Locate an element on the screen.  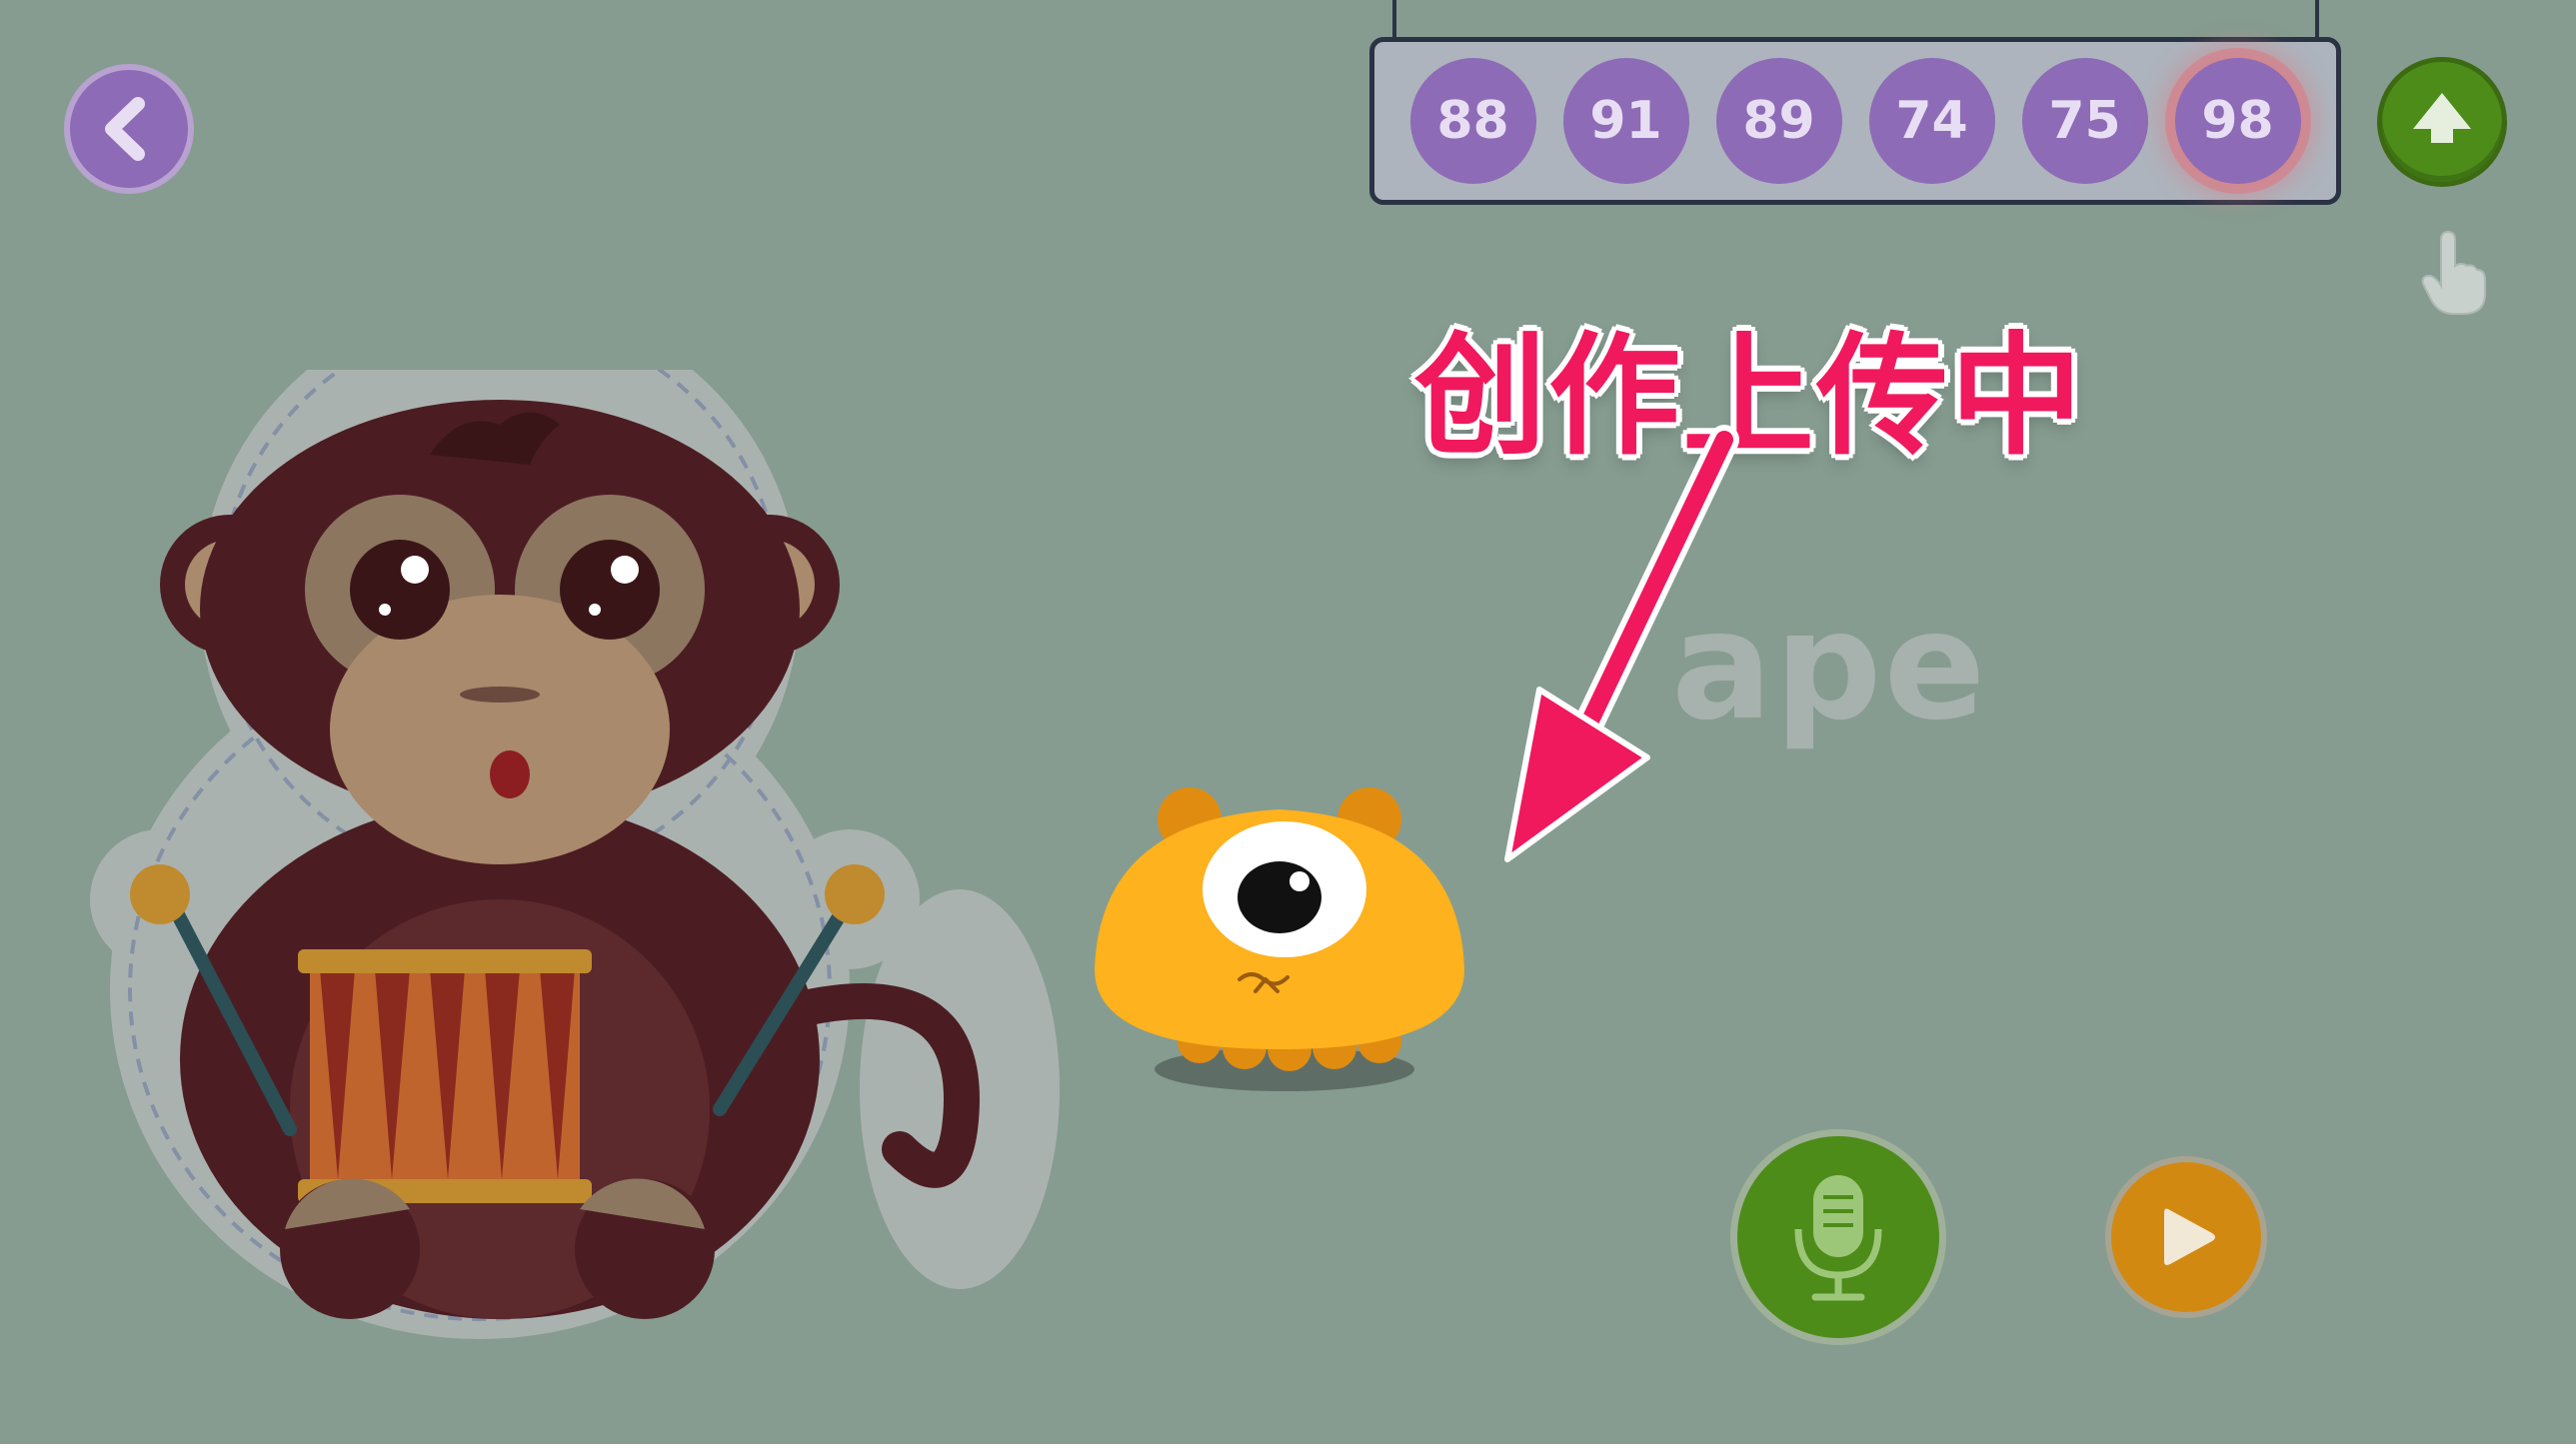
target-word: ape is located at coordinates (1829, 666).